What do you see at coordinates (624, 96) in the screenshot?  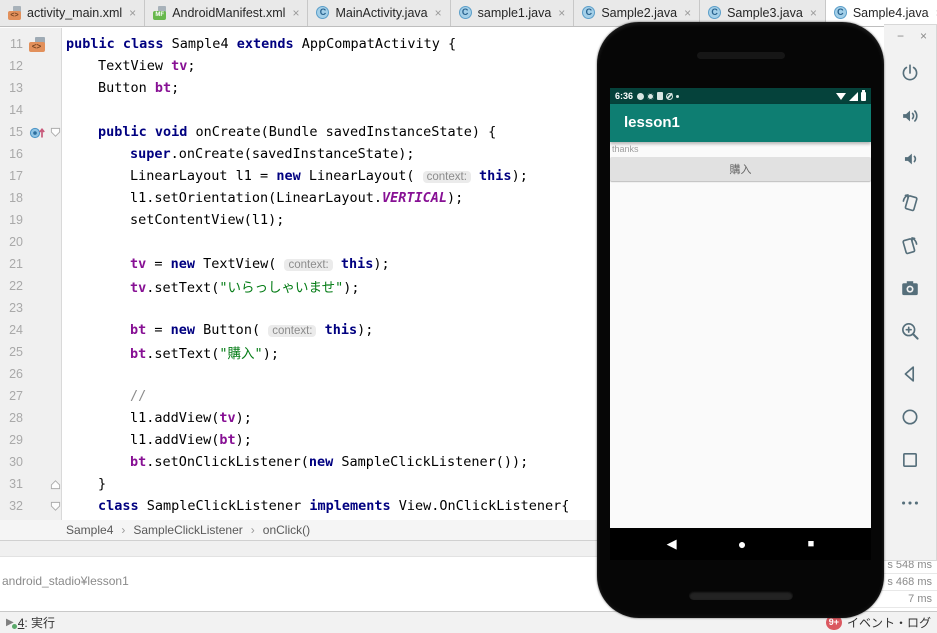 I see `status-clock: 6:36` at bounding box center [624, 96].